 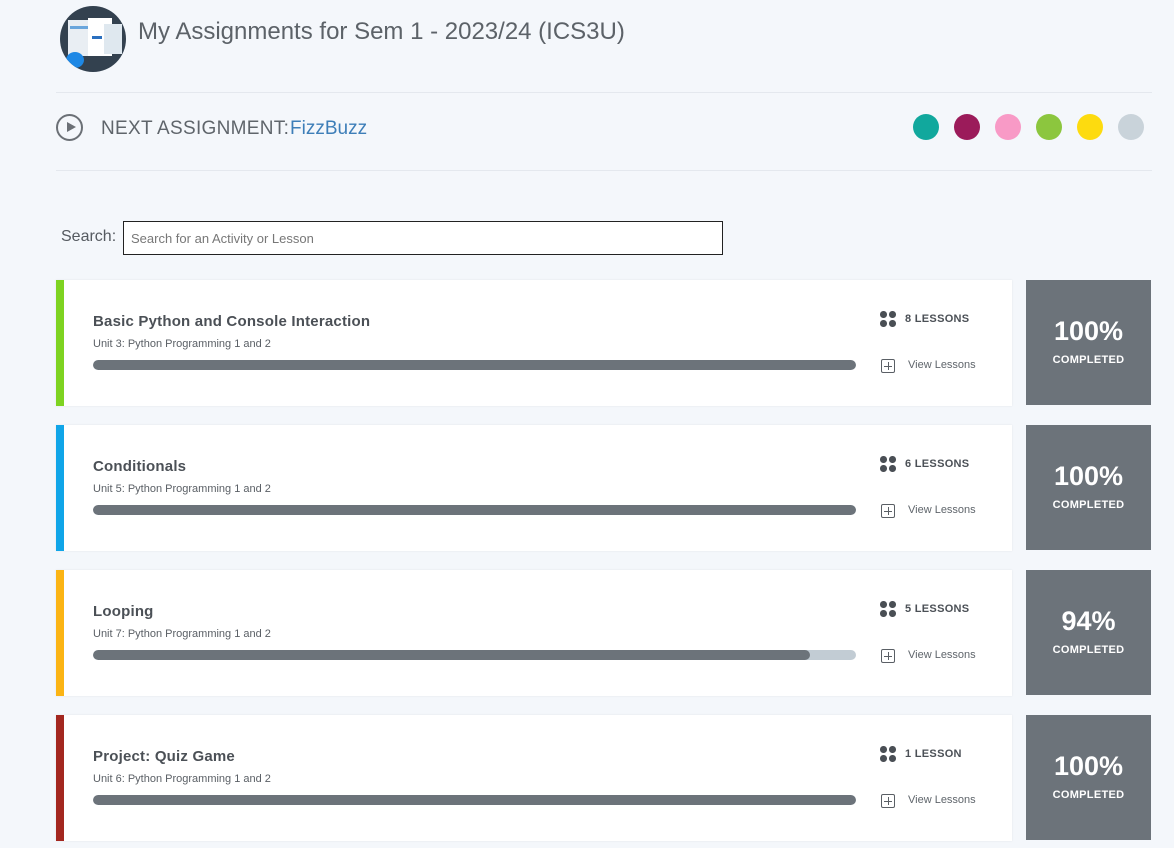 I want to click on assignment-title: Looping, so click(x=123, y=611).